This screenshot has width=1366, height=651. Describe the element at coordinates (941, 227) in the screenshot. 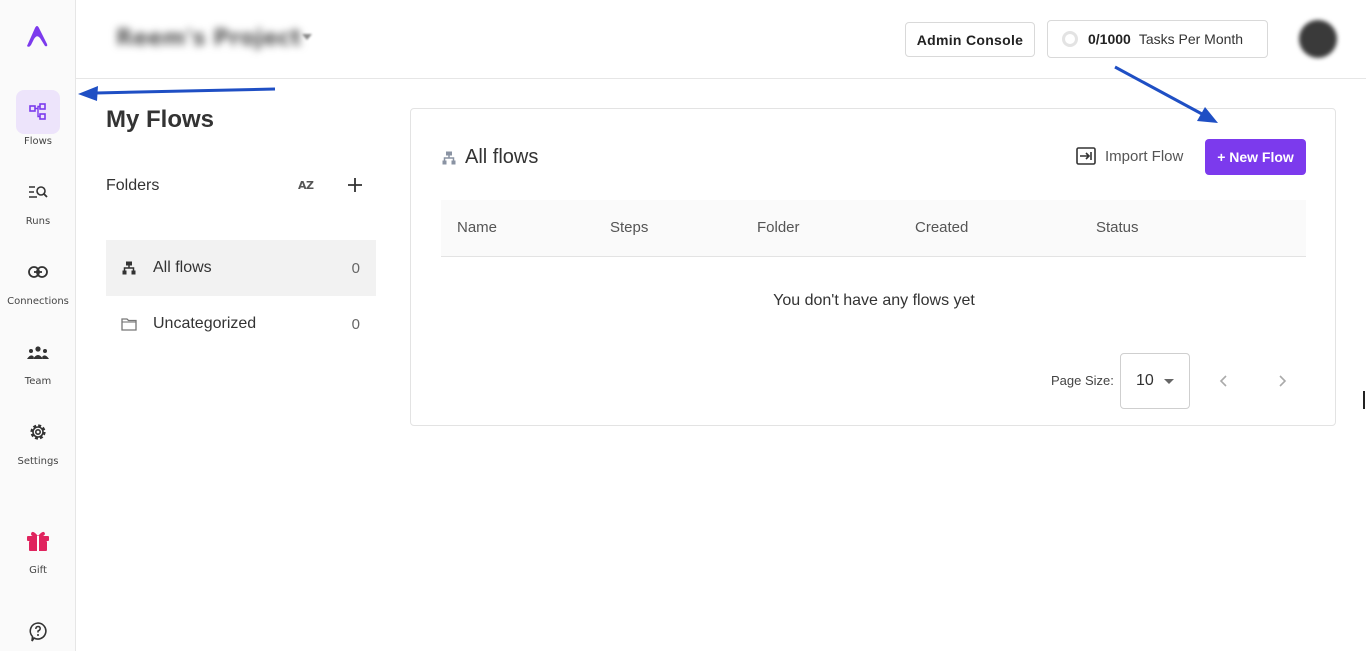

I see `column-header-created: Created` at that location.